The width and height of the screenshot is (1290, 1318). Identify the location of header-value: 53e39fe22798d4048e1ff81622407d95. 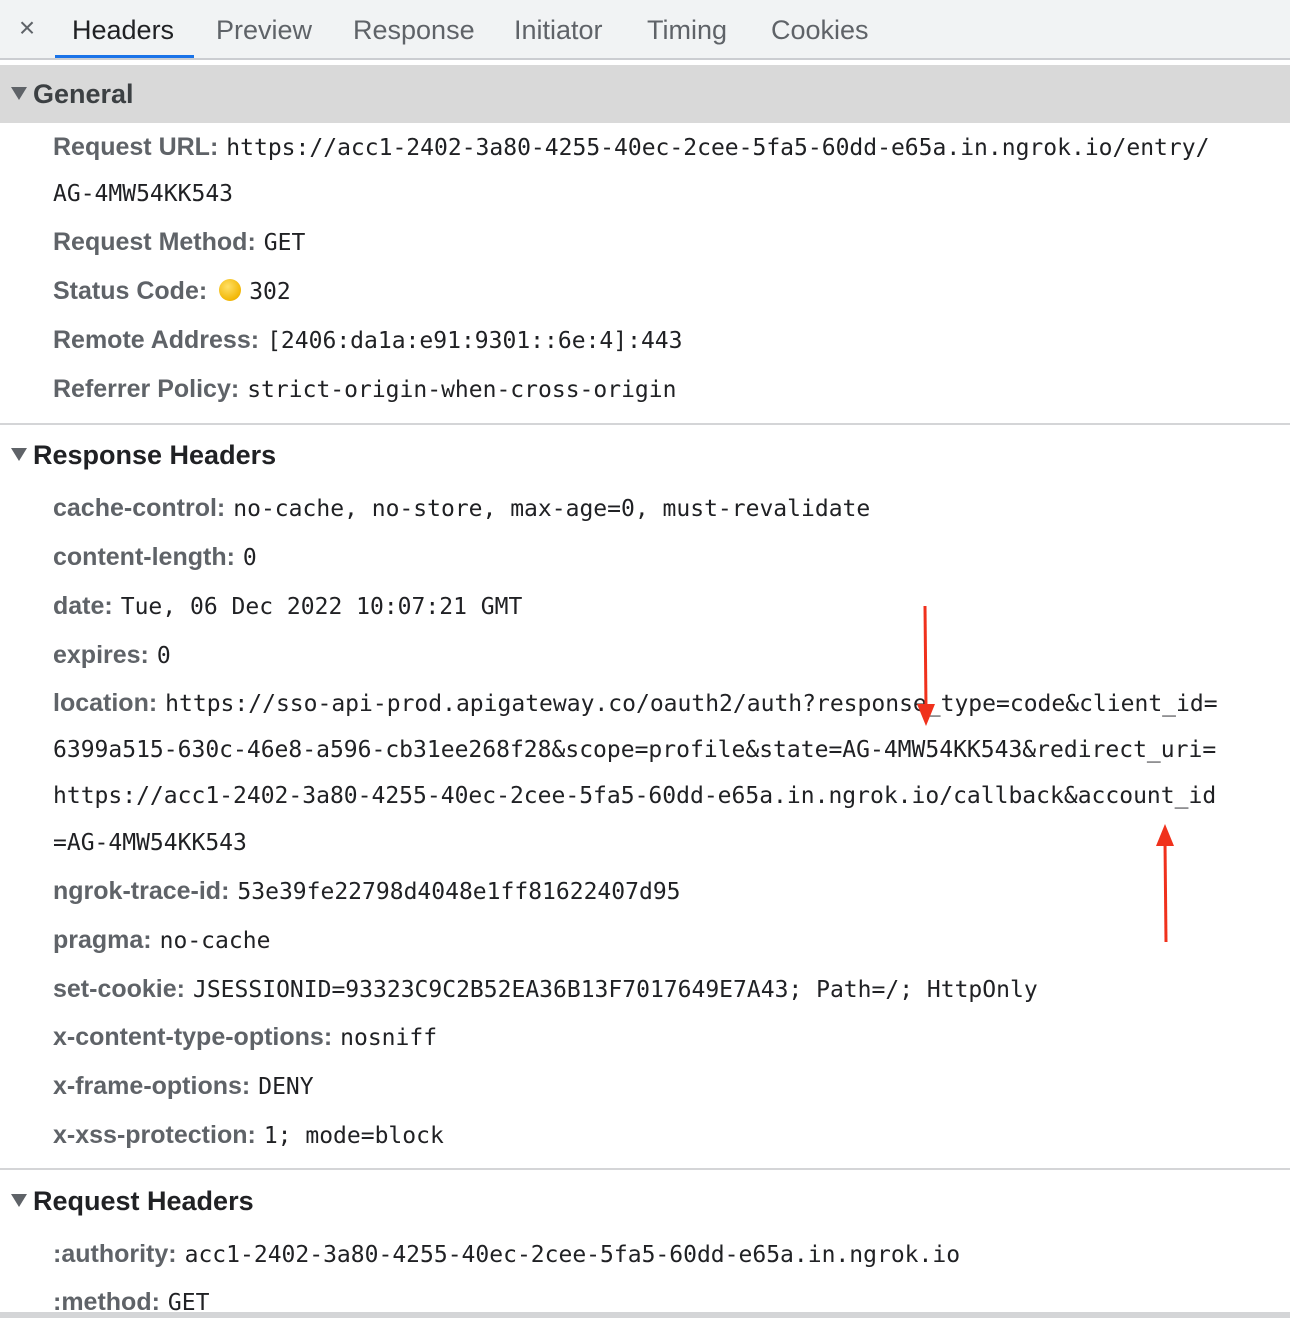
(459, 892).